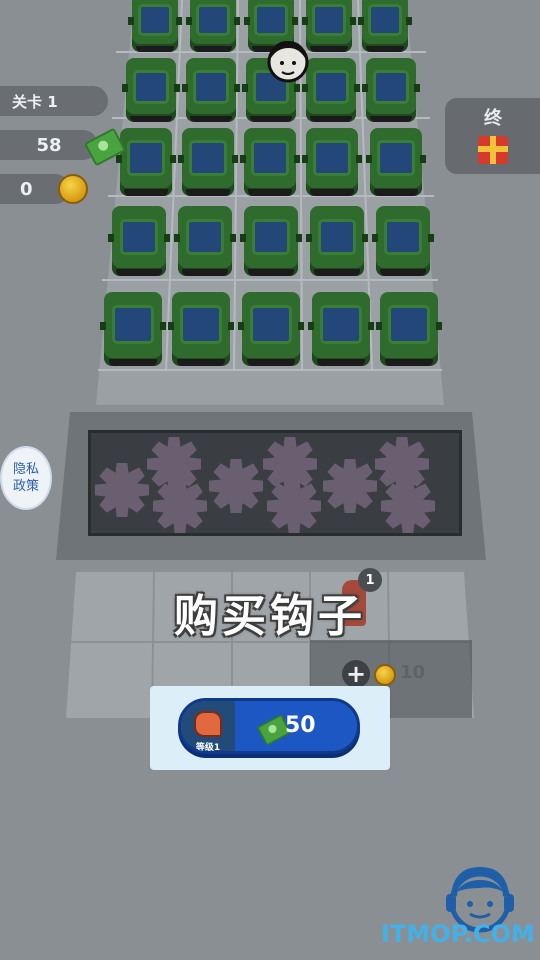 Image resolution: width=540 pixels, height=960 pixels. I want to click on level-indicator: 关卡 1, so click(54, 101).